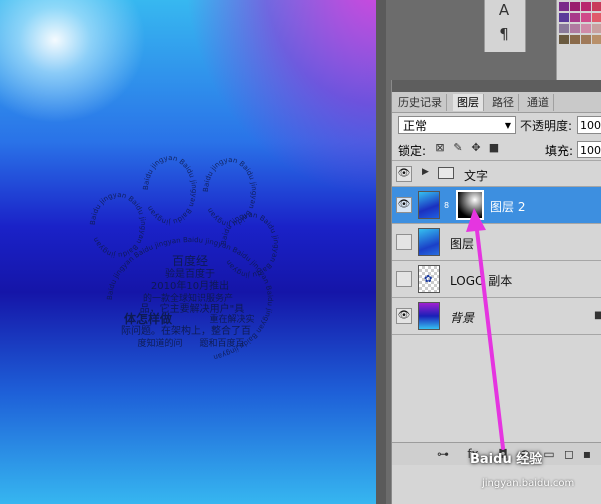 The width and height of the screenshot is (601, 504). What do you see at coordinates (504, 34) in the screenshot?
I see `paragraph-panel-button: ¶` at bounding box center [504, 34].